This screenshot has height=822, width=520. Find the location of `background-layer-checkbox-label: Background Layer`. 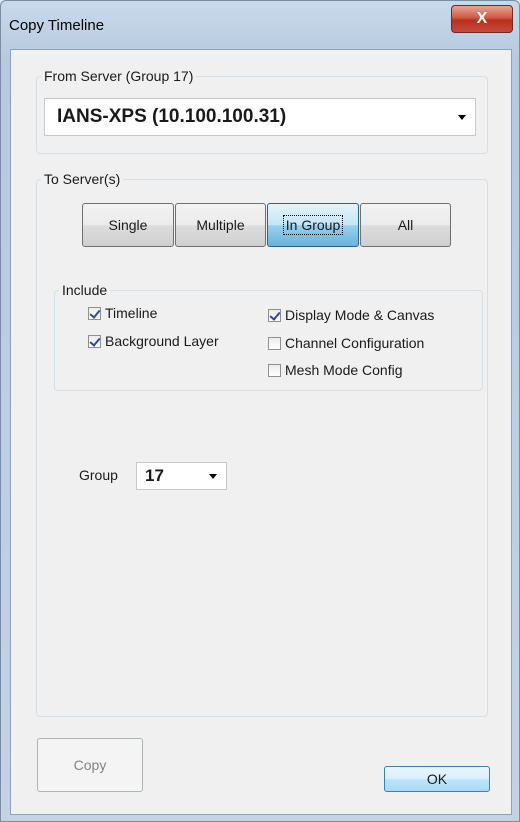

background-layer-checkbox-label: Background Layer is located at coordinates (162, 341).